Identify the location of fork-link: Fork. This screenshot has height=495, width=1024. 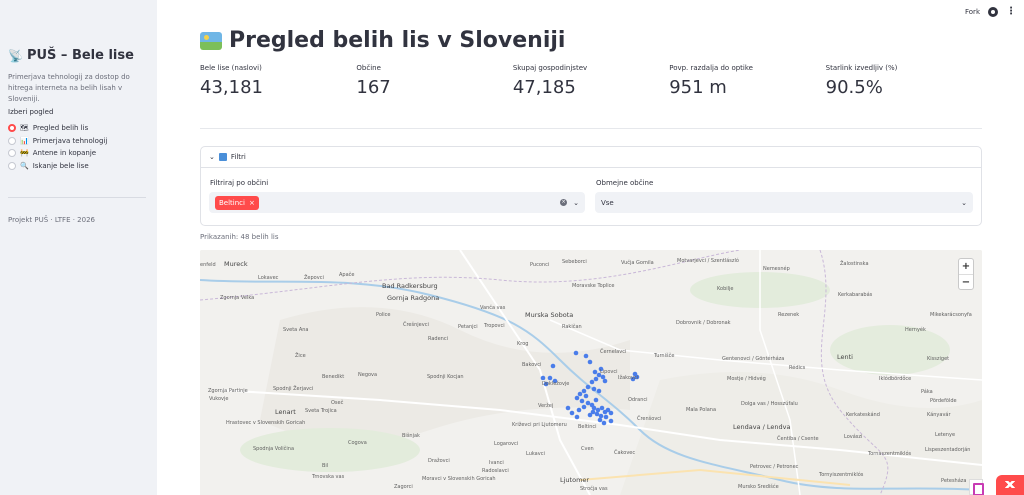
(972, 12).